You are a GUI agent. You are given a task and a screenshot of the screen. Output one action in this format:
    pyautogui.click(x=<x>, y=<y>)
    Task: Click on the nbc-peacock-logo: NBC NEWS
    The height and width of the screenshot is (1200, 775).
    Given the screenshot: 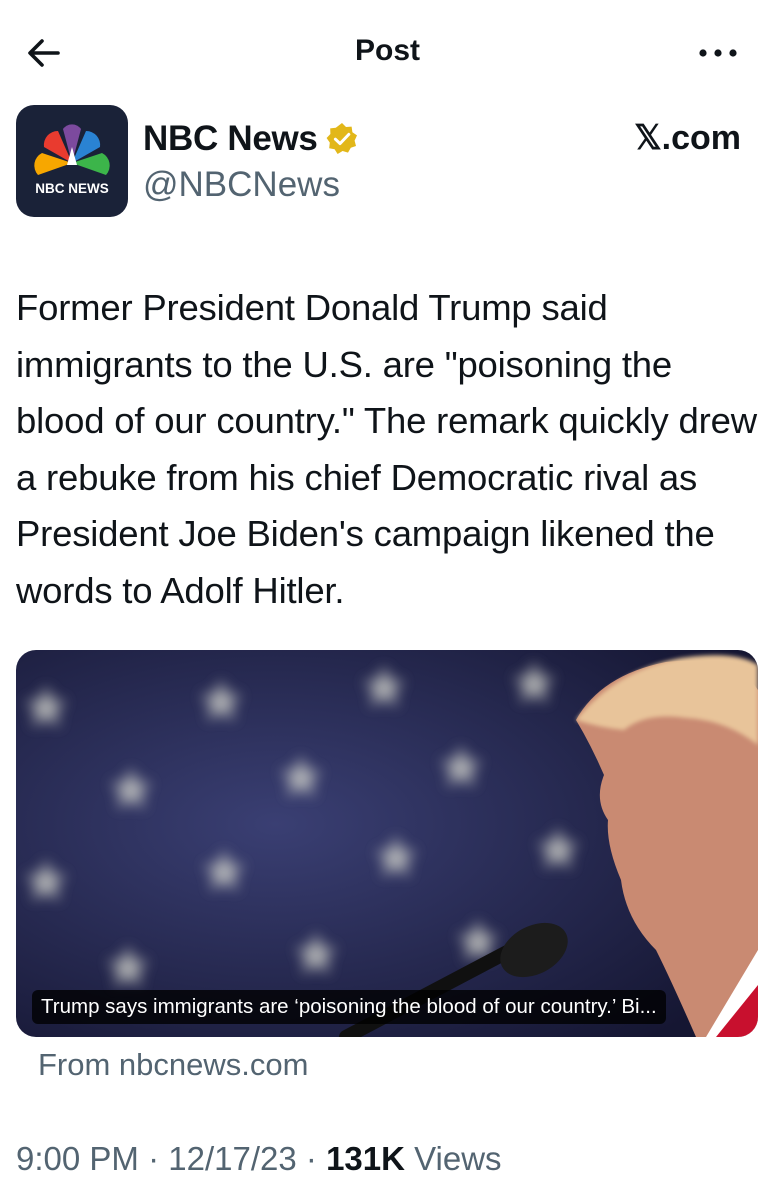 What is the action you would take?
    pyautogui.click(x=72, y=160)
    